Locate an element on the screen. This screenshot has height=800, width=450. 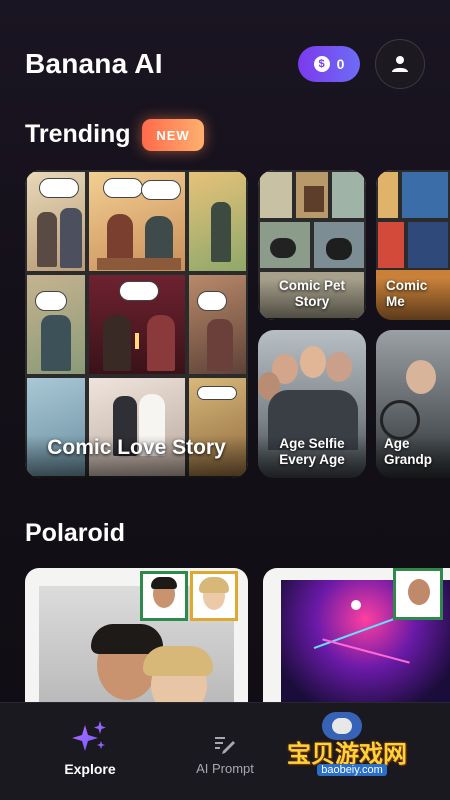
watermark-url: baobeiy.com is located at coordinates (352, 770).